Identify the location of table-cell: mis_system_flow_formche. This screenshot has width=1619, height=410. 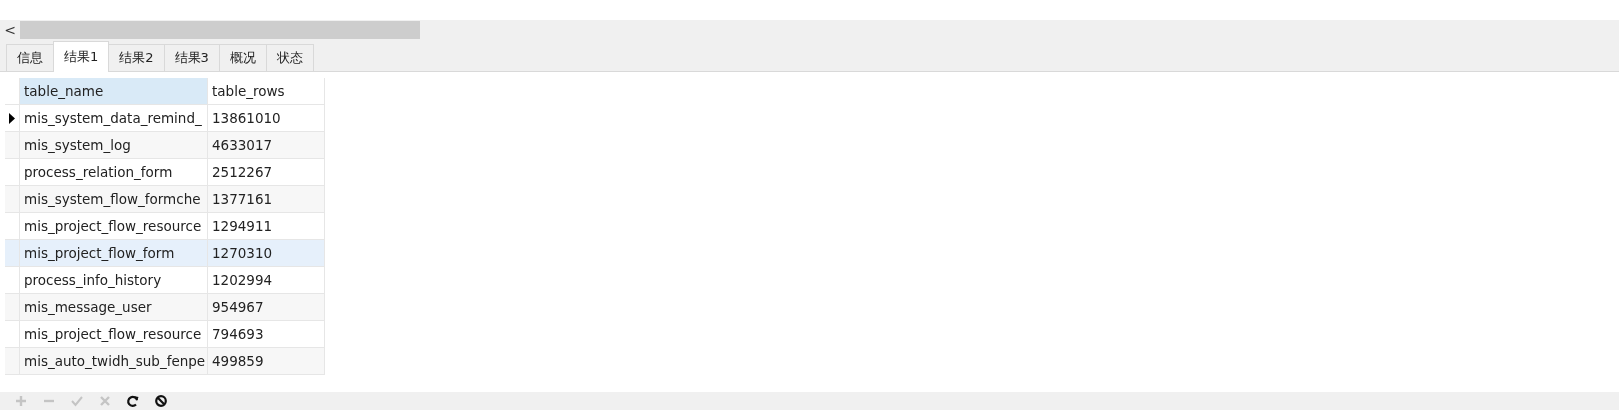
(114, 199).